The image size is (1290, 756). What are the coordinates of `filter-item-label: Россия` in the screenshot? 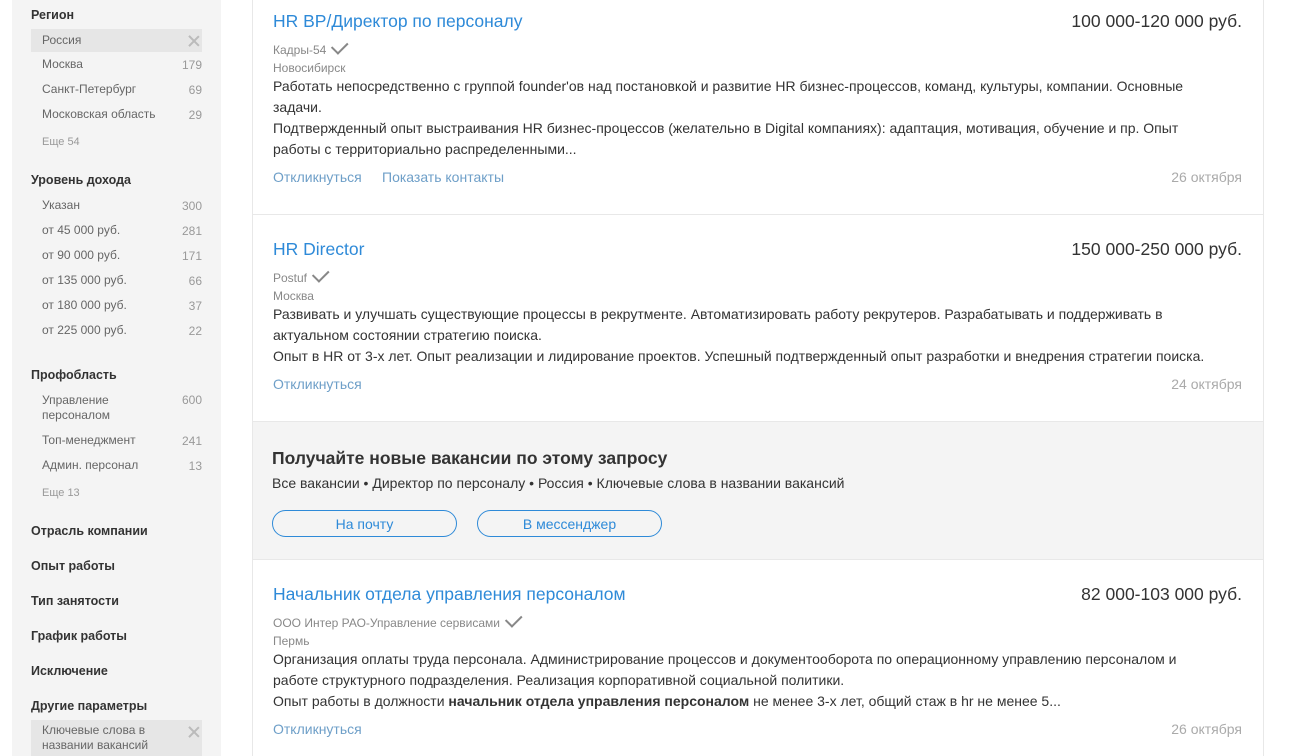 It's located at (62, 40).